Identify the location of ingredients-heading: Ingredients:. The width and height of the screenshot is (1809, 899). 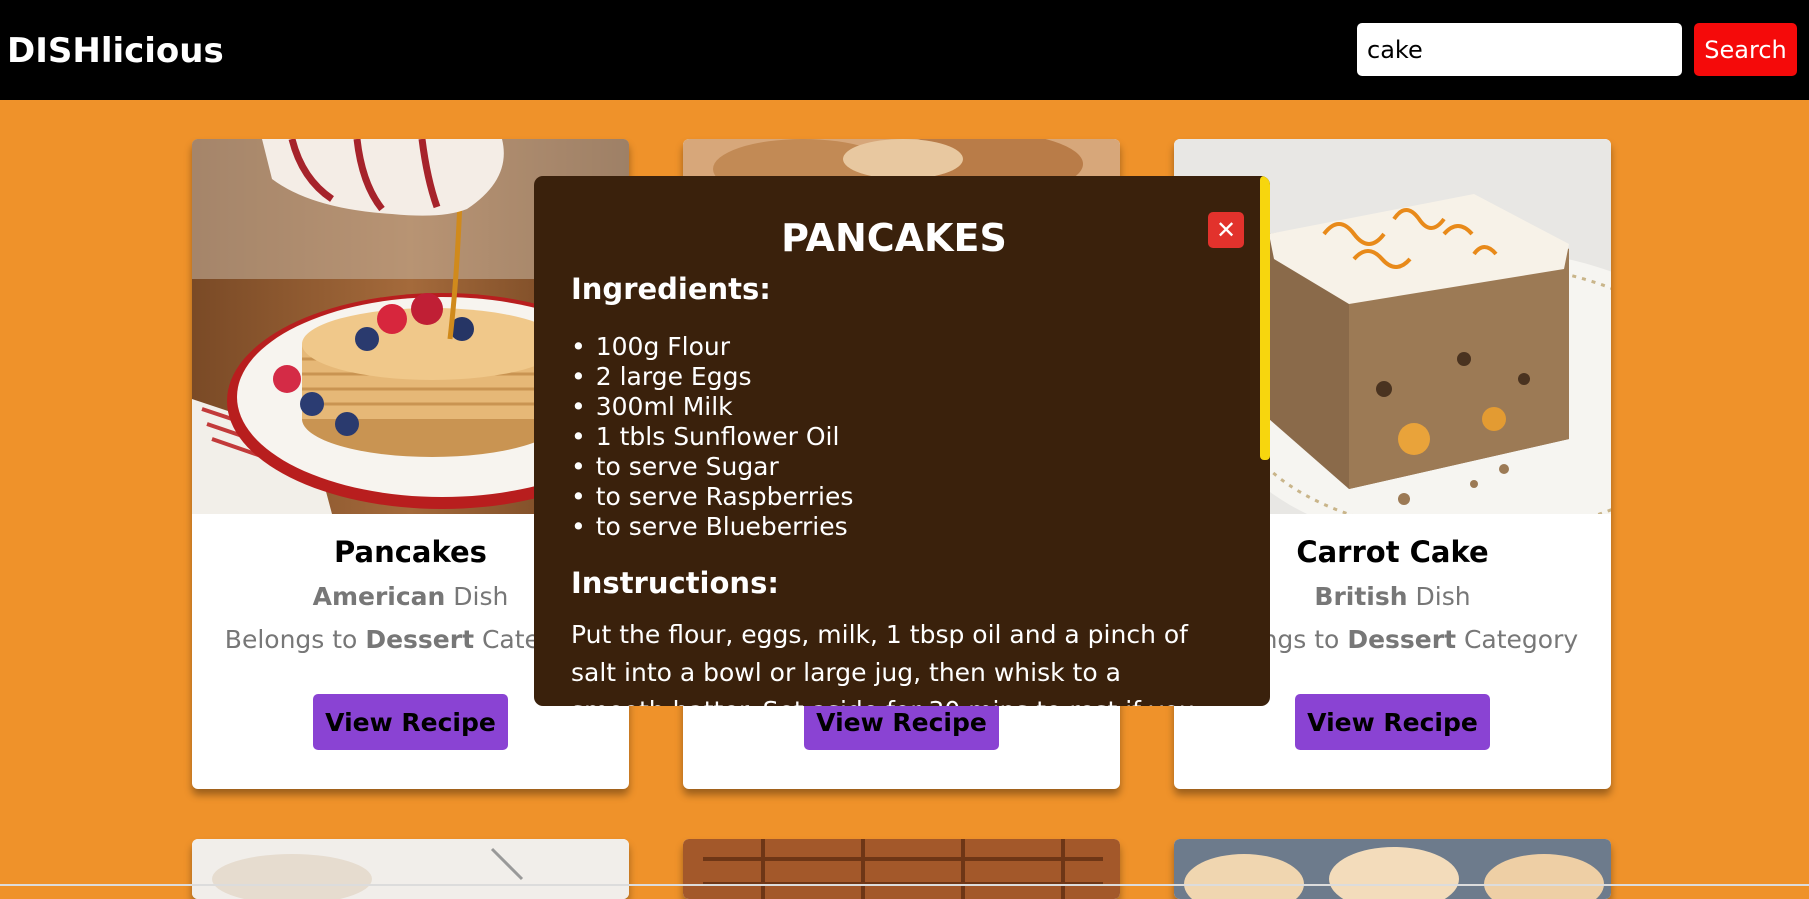
(671, 289).